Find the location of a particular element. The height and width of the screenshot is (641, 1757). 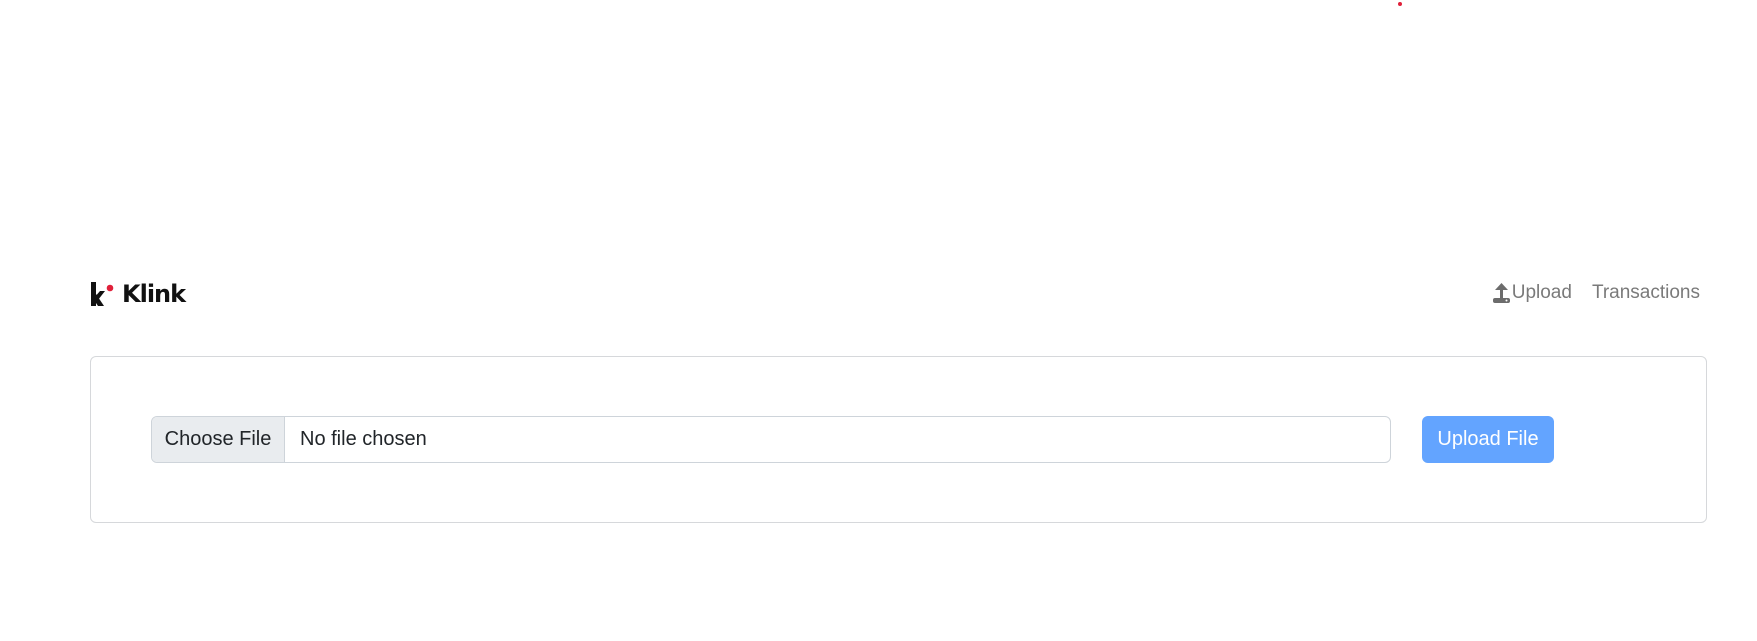

upload-icon is located at coordinates (1501, 293).